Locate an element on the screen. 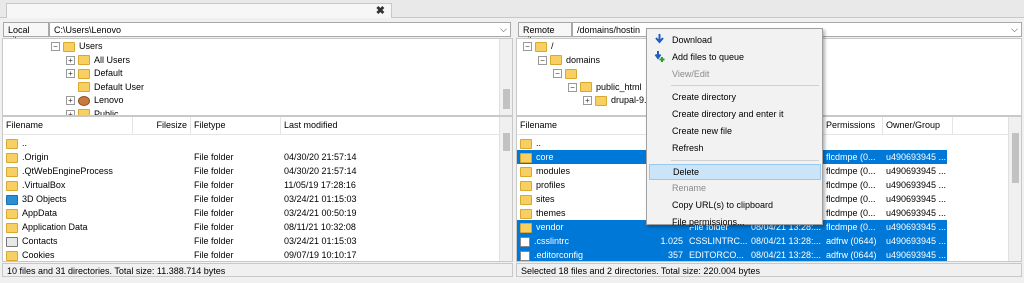  local-list-scrollbar is located at coordinates (505, 189).